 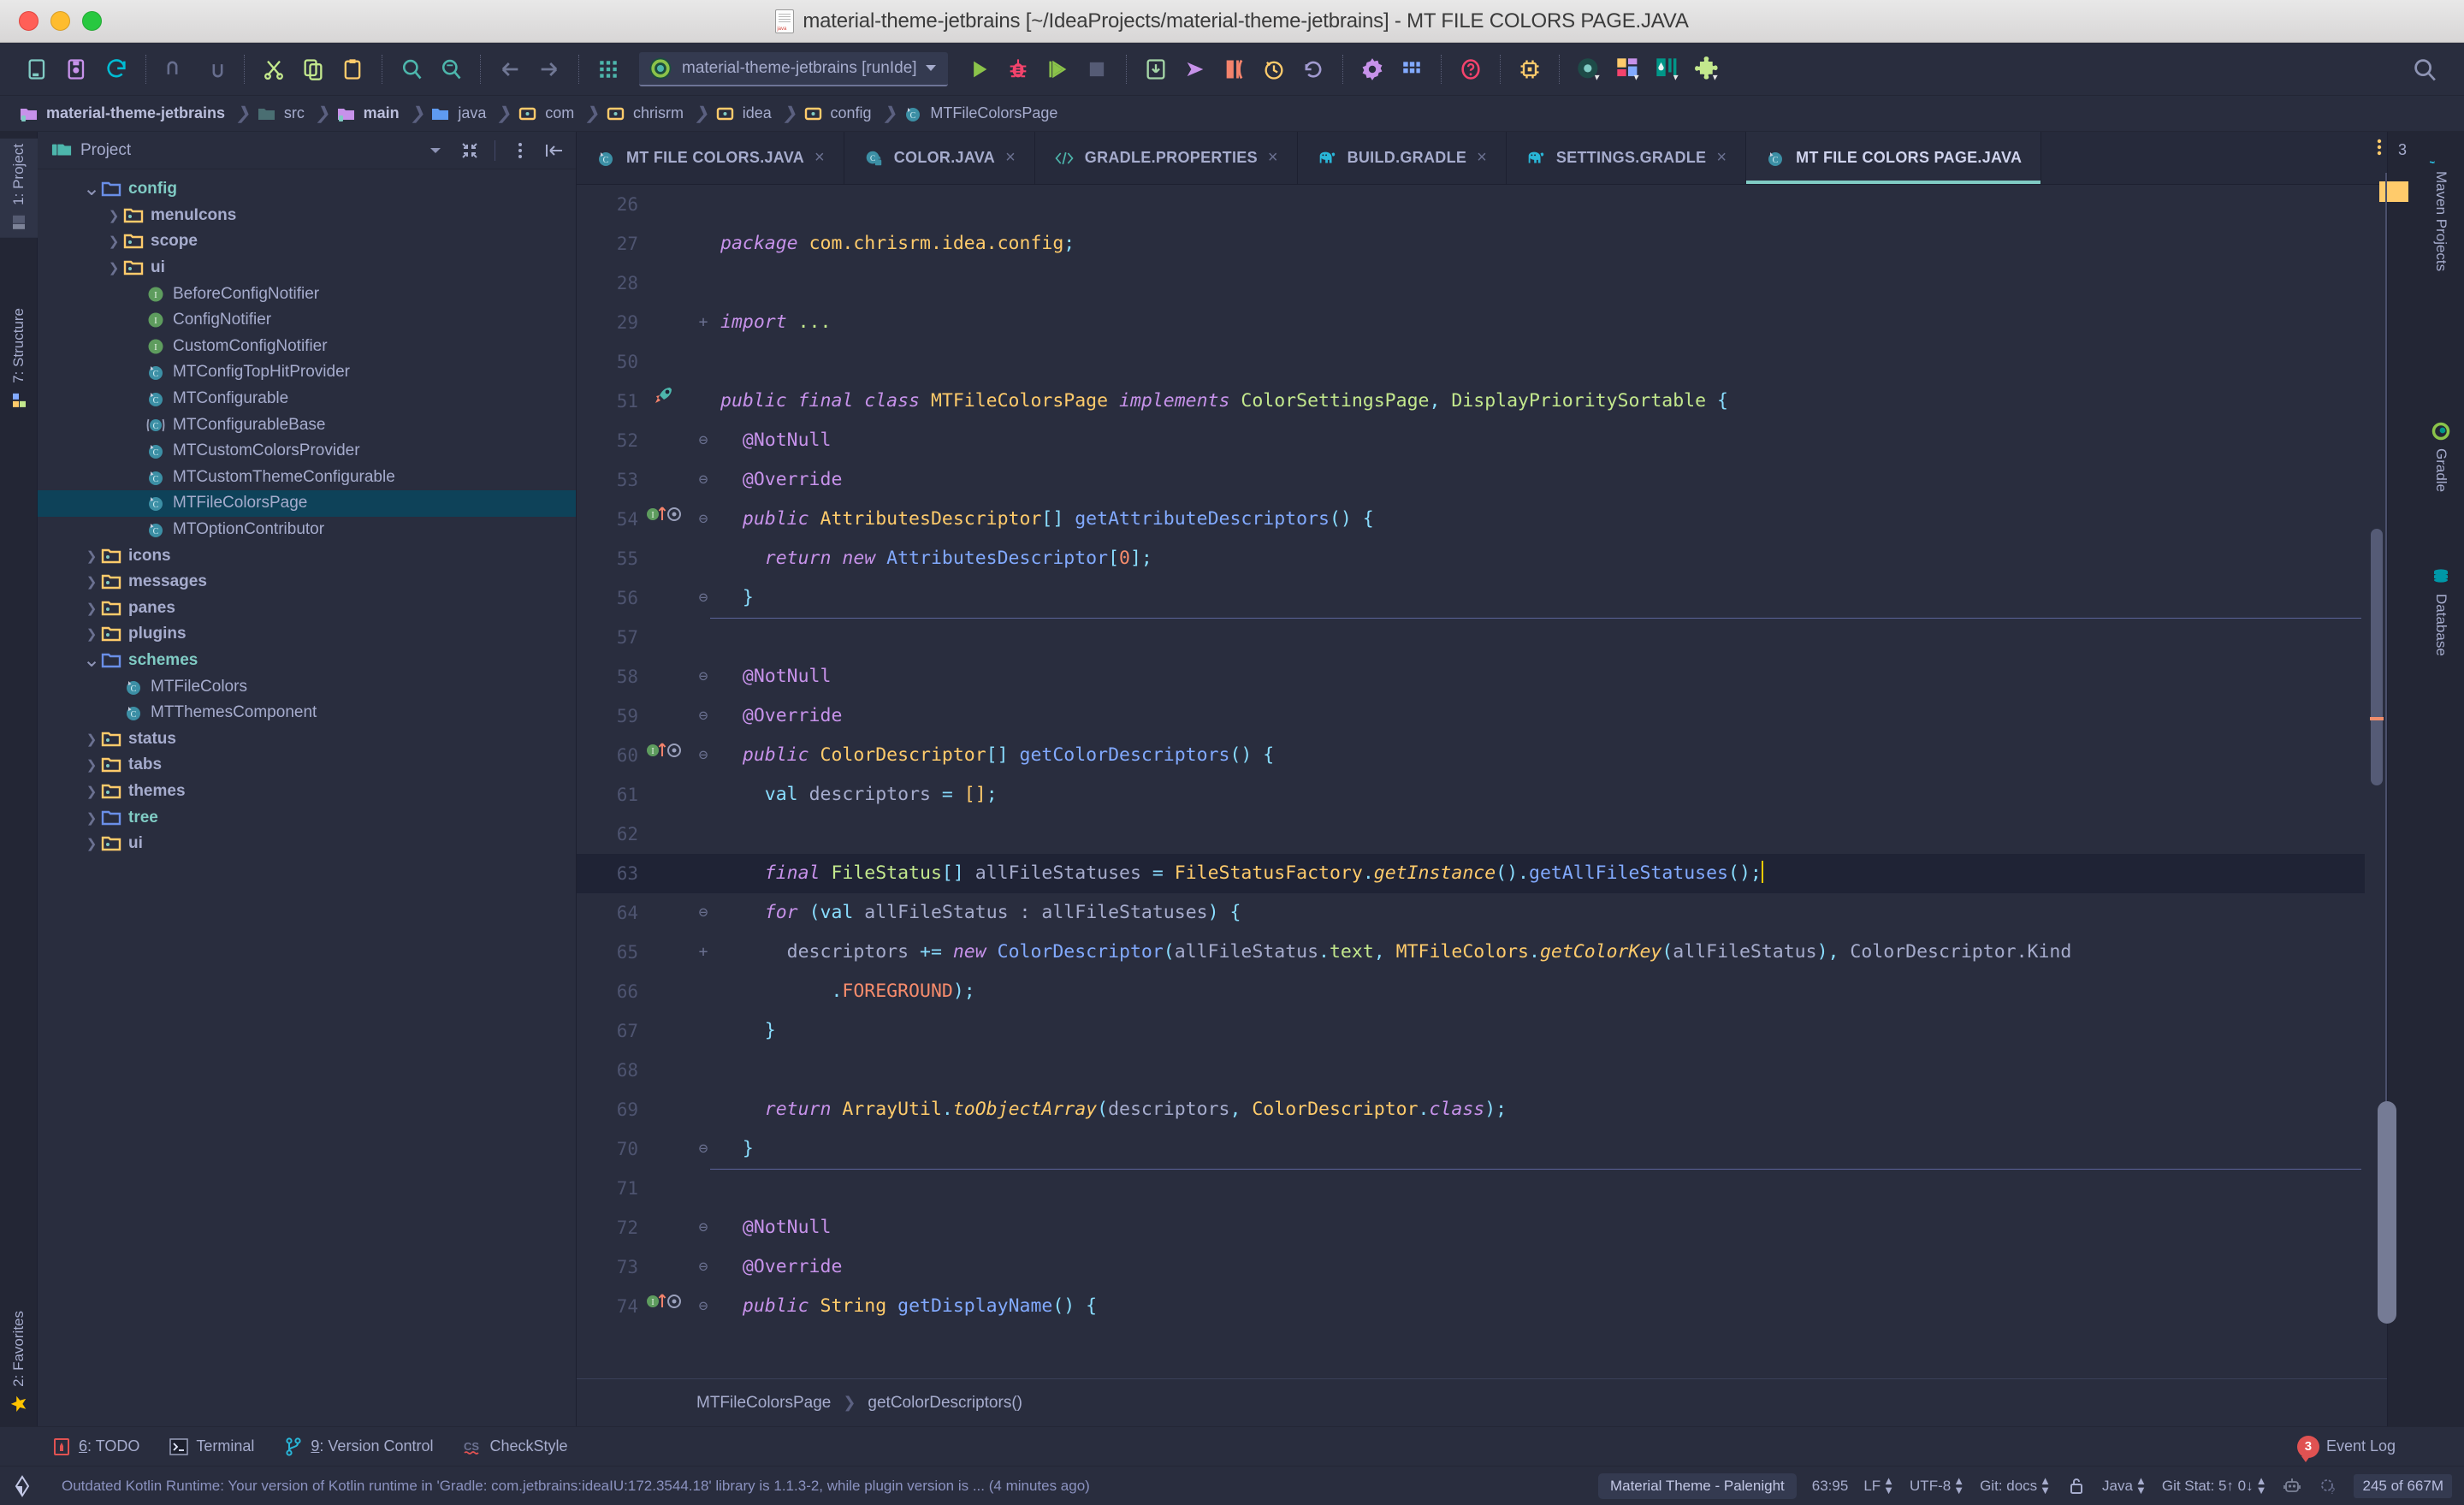 What do you see at coordinates (307, 792) in the screenshot?
I see `tree-node: ❯ themes` at bounding box center [307, 792].